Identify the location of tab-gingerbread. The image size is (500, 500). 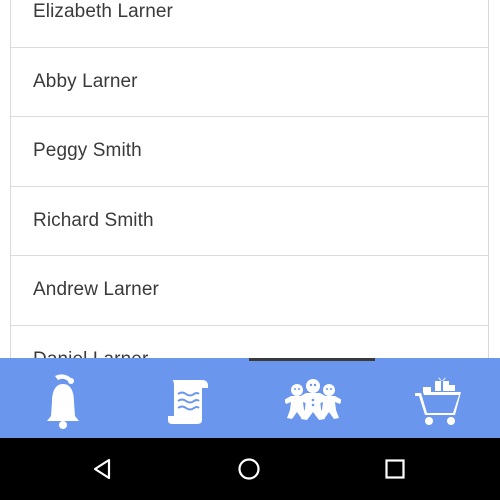
(312, 401).